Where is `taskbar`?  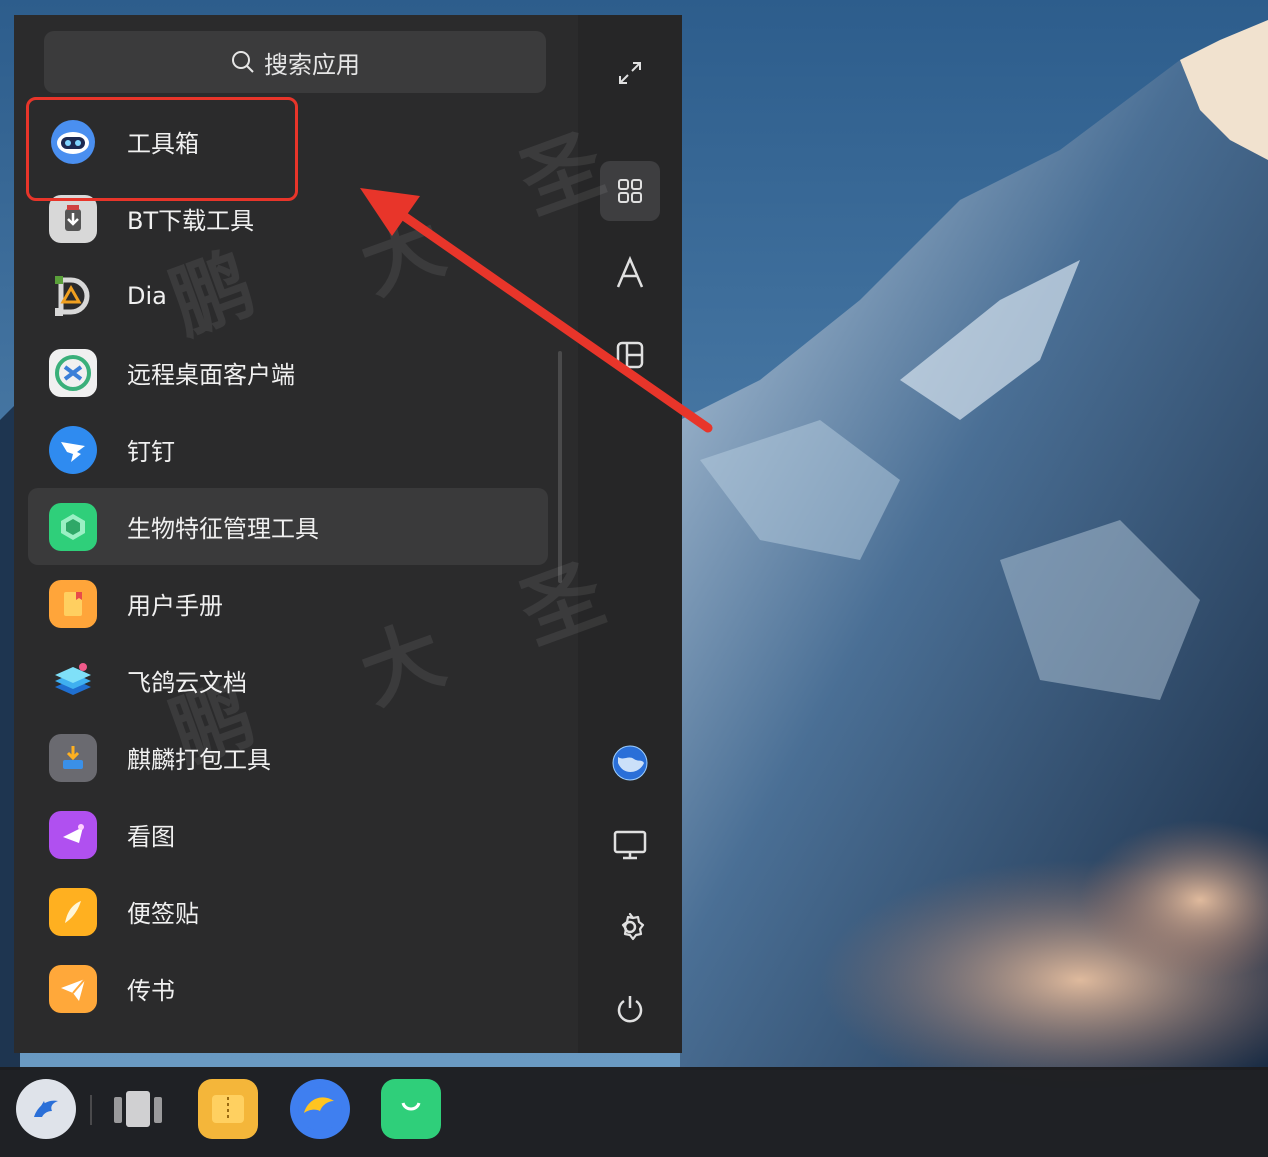
taskbar is located at coordinates (634, 1112).